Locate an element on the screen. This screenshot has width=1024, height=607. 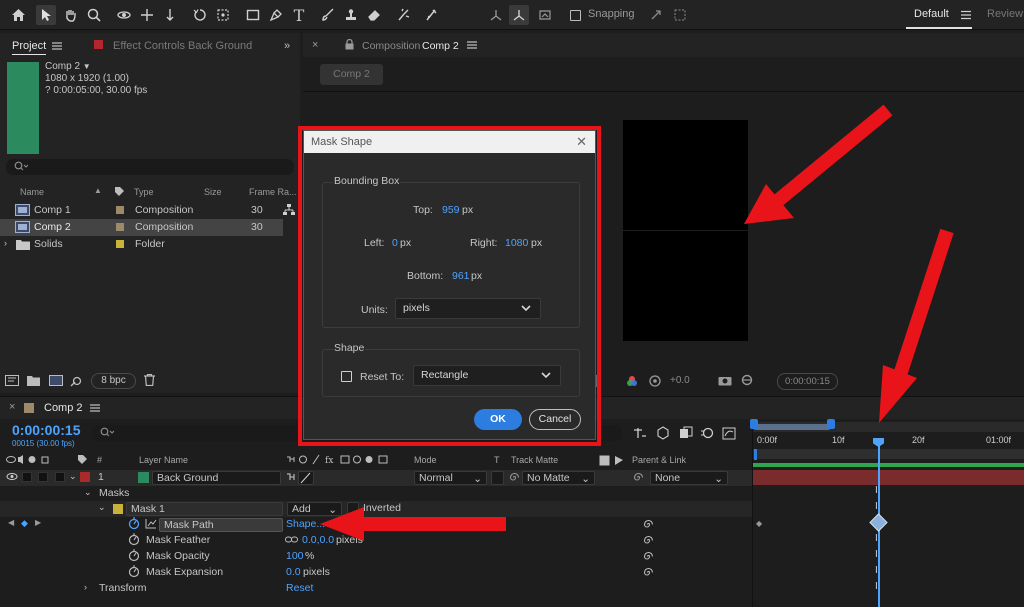
view-axis-mode-icon is located at coordinates (545, 15).